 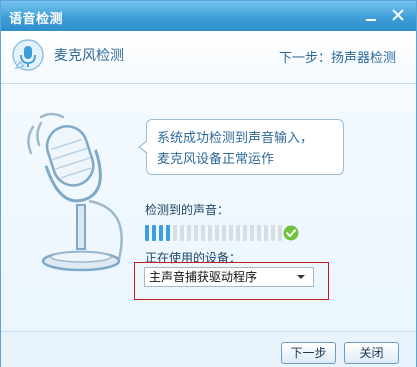 I want to click on minimize-icon, so click(x=371, y=15).